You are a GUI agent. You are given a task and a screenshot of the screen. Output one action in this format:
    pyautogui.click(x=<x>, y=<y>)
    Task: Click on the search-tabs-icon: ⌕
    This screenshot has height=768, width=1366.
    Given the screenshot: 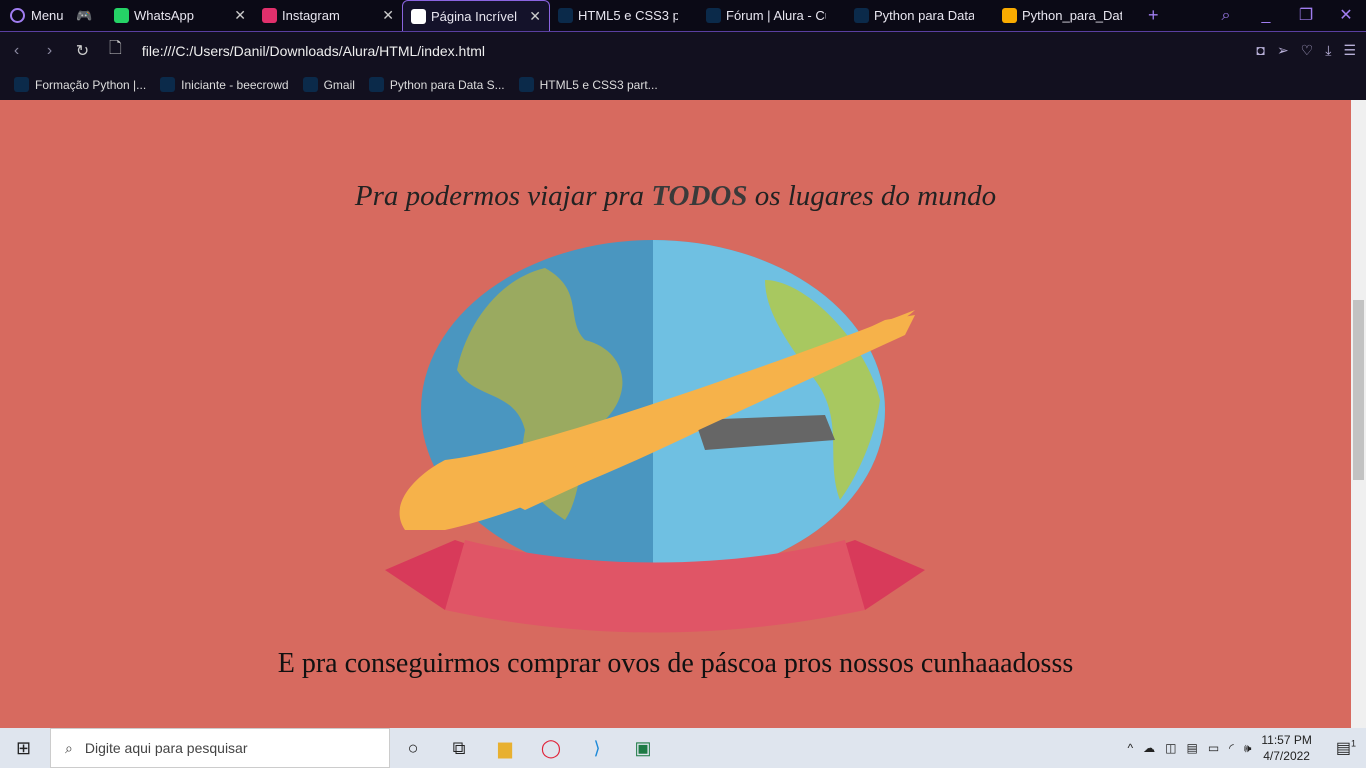 What is the action you would take?
    pyautogui.click(x=1226, y=15)
    